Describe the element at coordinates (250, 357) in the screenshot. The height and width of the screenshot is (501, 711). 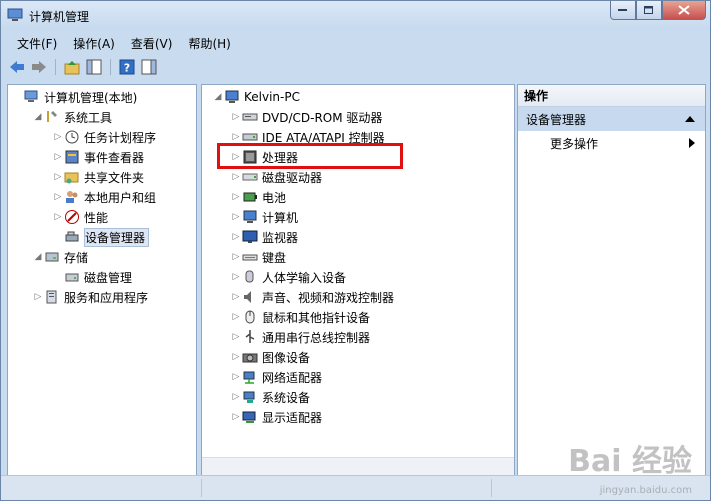
I see `camera-icon` at that location.